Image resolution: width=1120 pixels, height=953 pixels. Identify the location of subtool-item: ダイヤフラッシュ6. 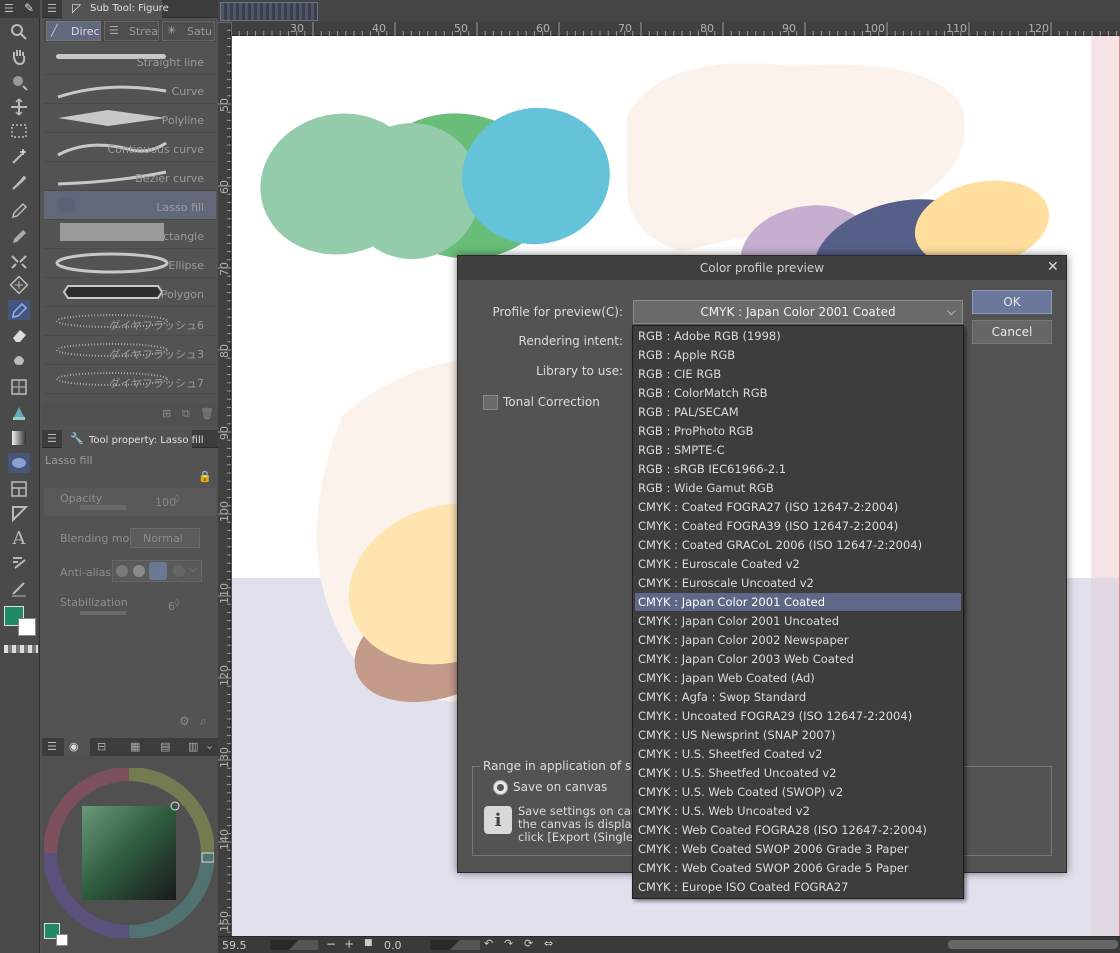
(130, 321).